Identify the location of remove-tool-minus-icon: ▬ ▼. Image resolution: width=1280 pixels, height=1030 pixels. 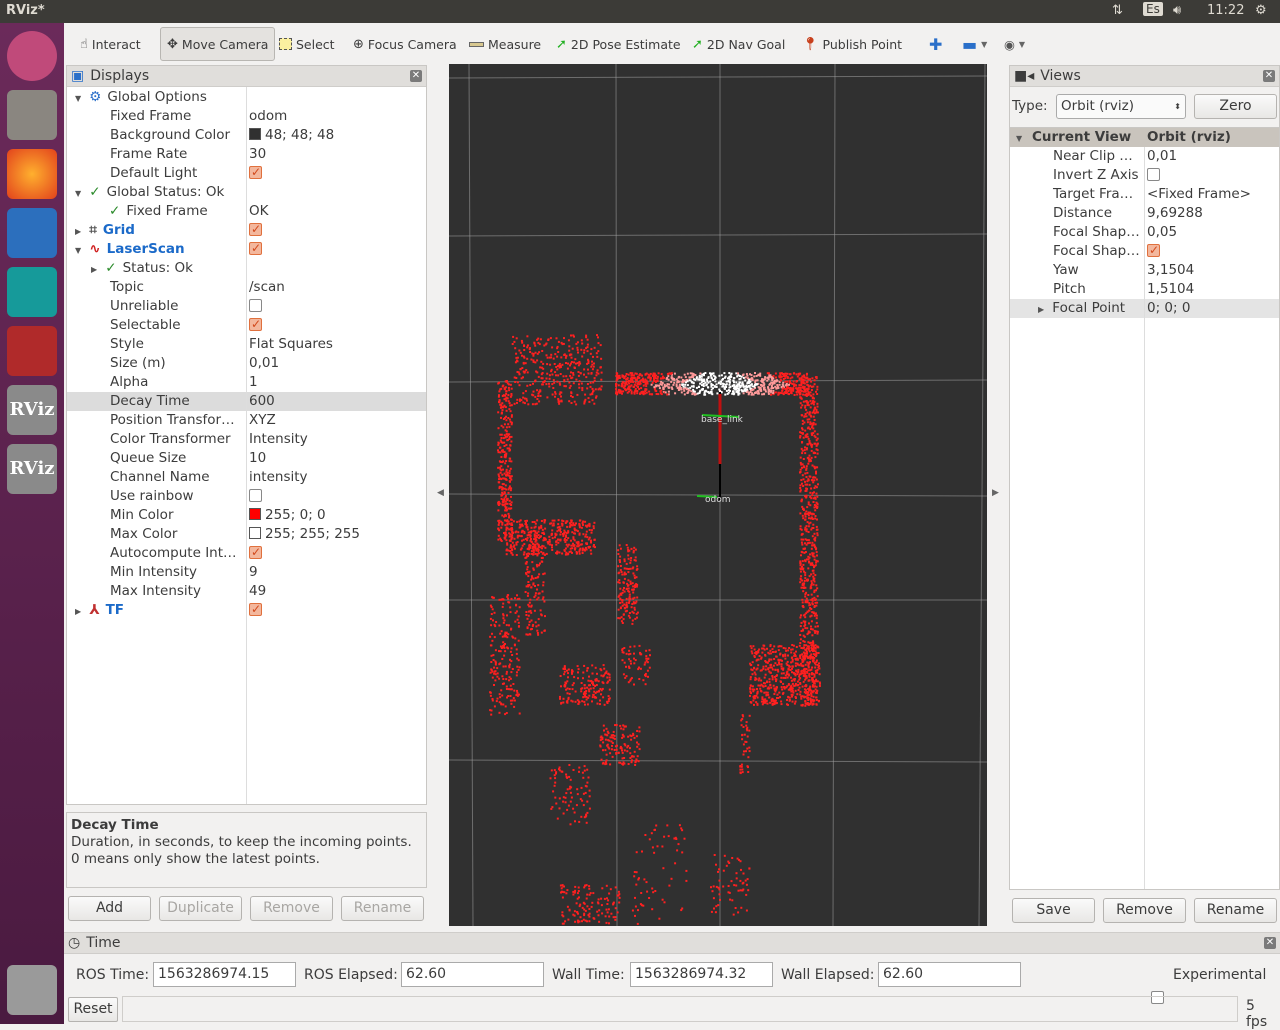
(974, 44).